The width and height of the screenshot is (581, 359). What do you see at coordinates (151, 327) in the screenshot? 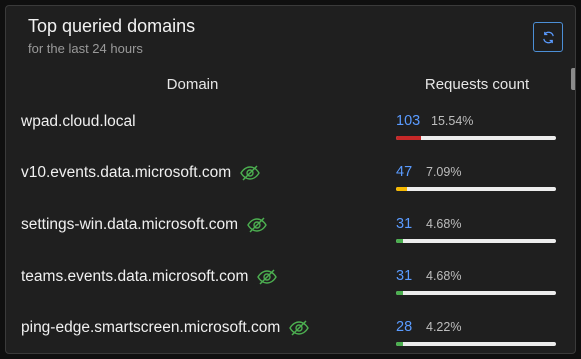
I see `domain-name: ping-edge.smartscreen.microsoft.com` at bounding box center [151, 327].